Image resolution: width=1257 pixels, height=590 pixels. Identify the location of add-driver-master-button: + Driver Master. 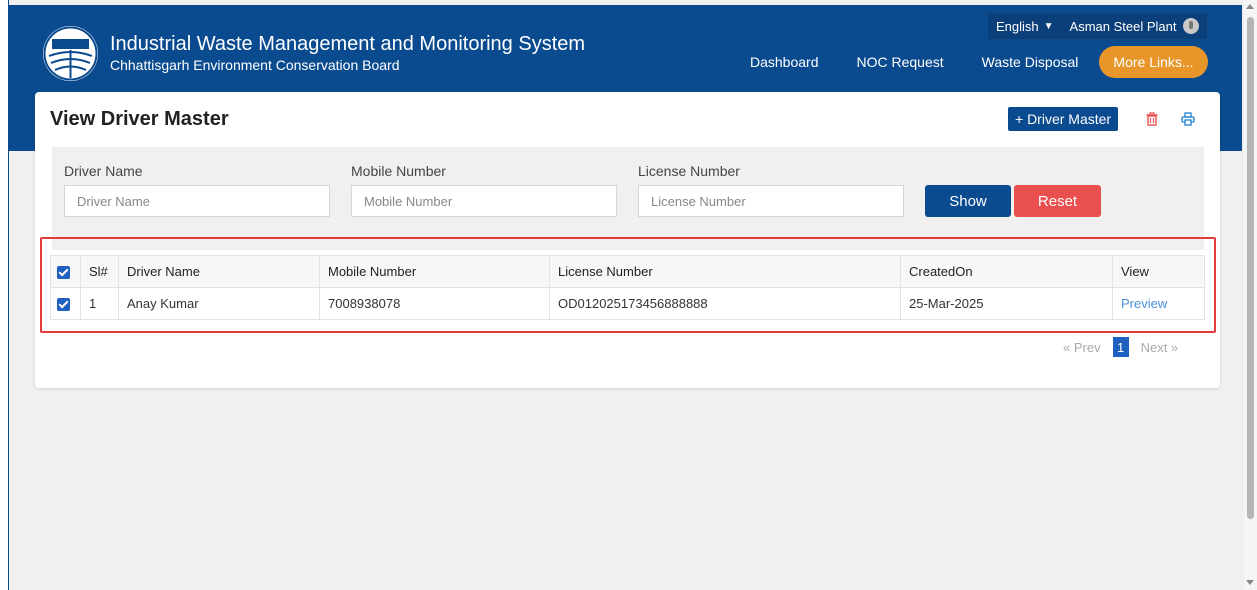
(1063, 119).